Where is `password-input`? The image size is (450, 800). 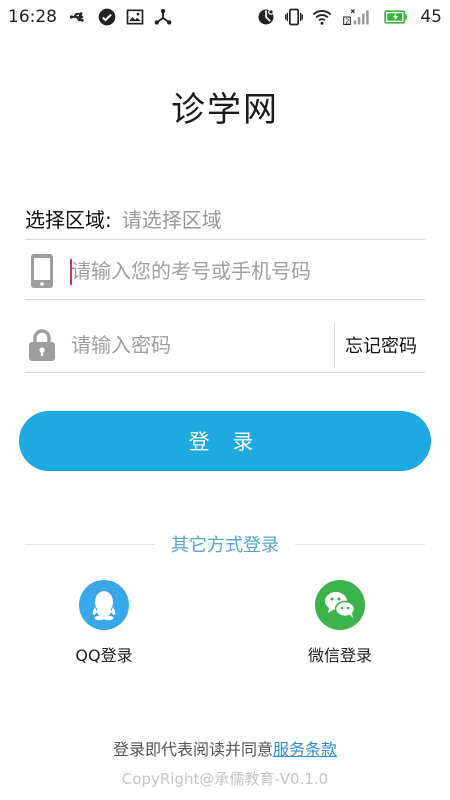 password-input is located at coordinates (199, 345).